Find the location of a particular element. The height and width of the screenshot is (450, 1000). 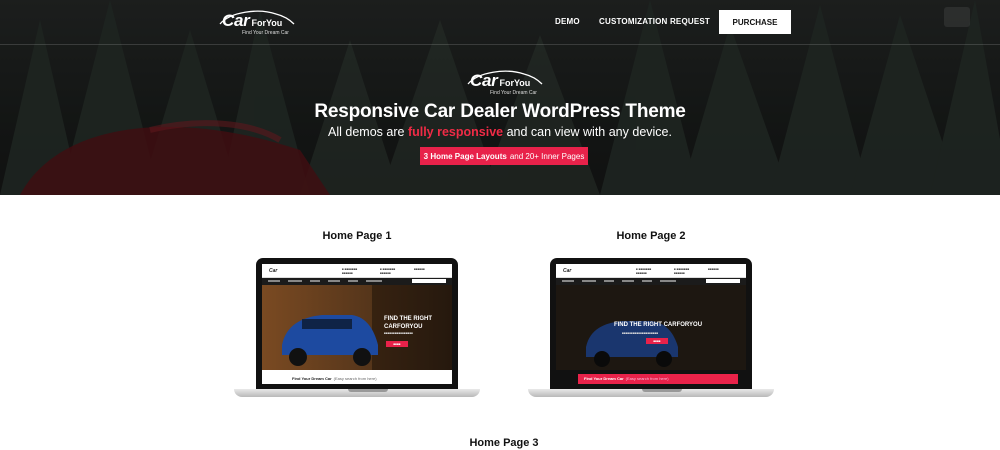

purchase-button: PURCHASE is located at coordinates (755, 22).